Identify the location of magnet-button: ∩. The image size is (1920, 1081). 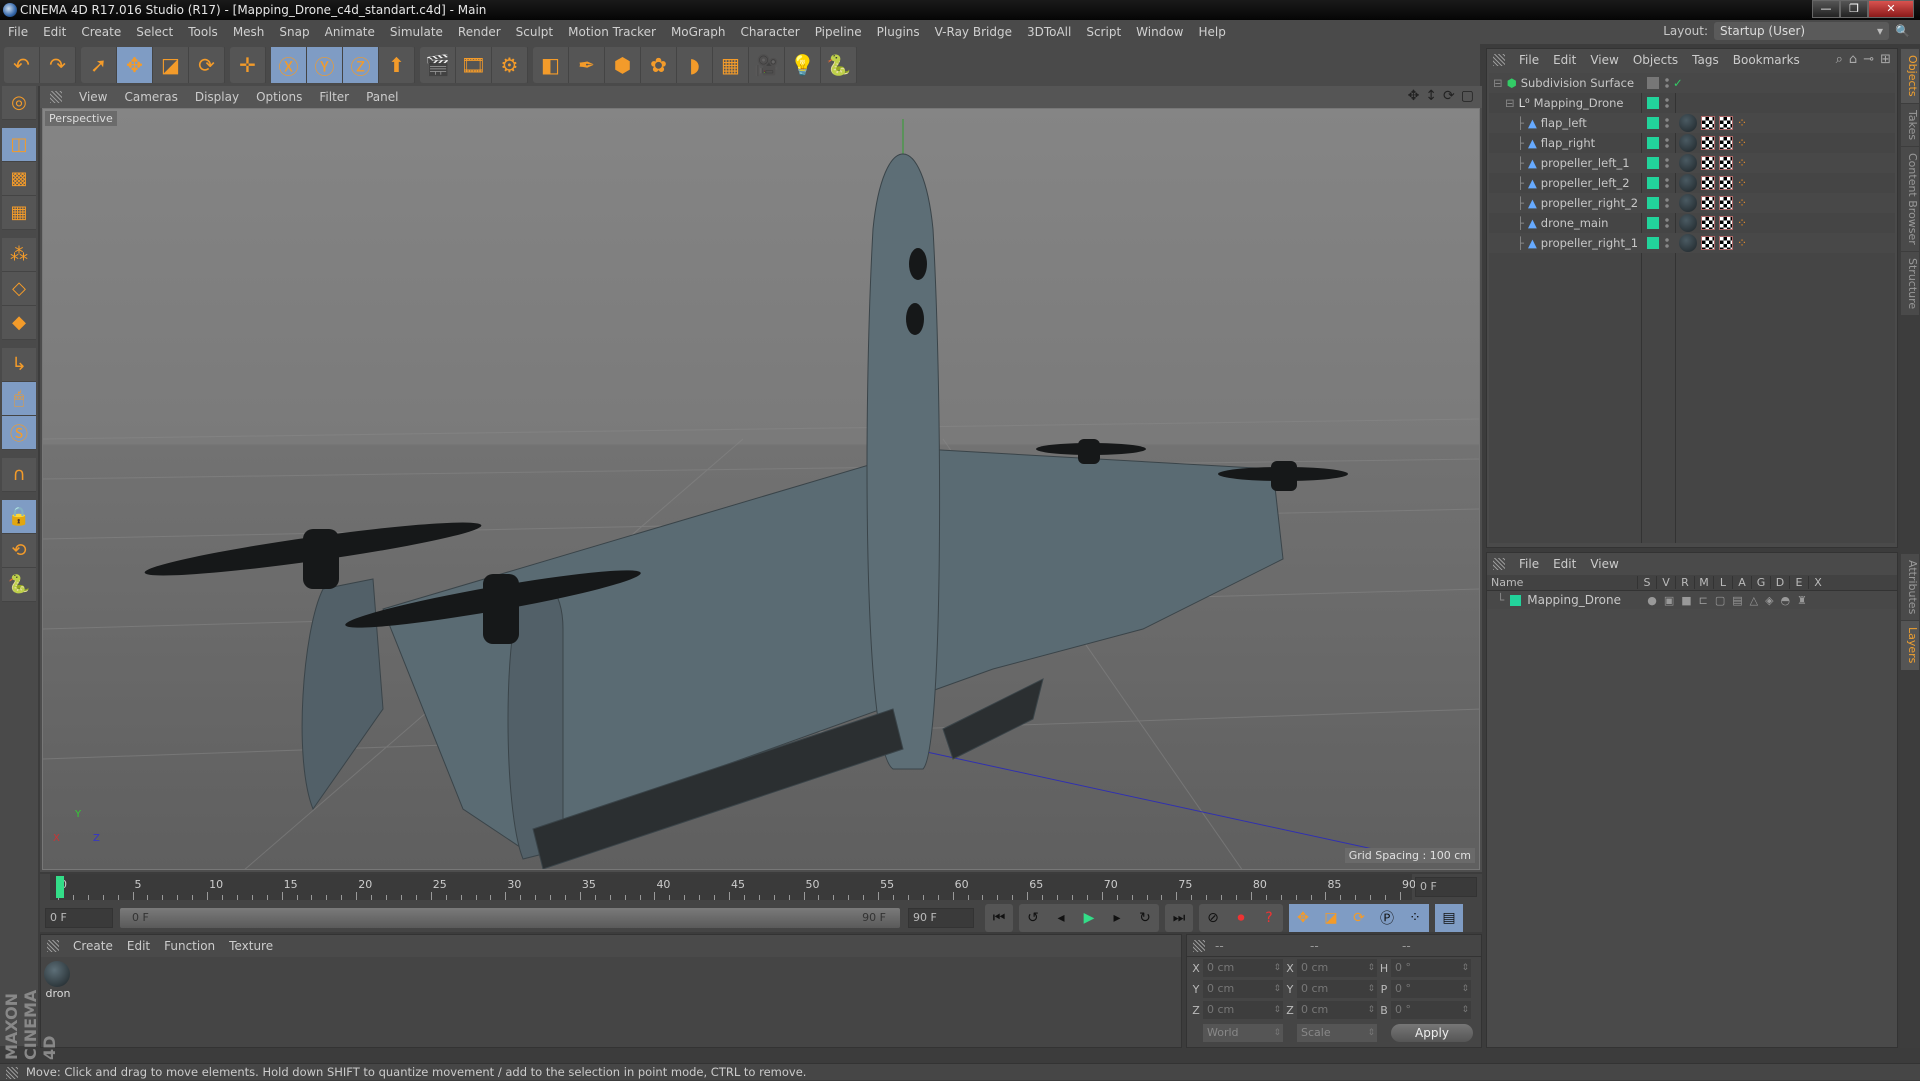
(19, 475).